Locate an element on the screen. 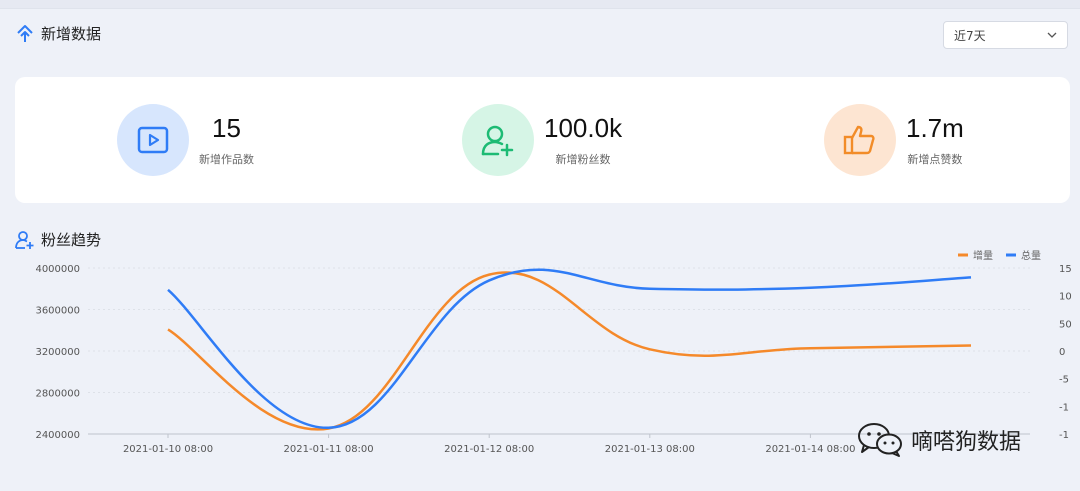 The width and height of the screenshot is (1080, 491). y-left-tick-label: 2400000 is located at coordinates (57, 435).